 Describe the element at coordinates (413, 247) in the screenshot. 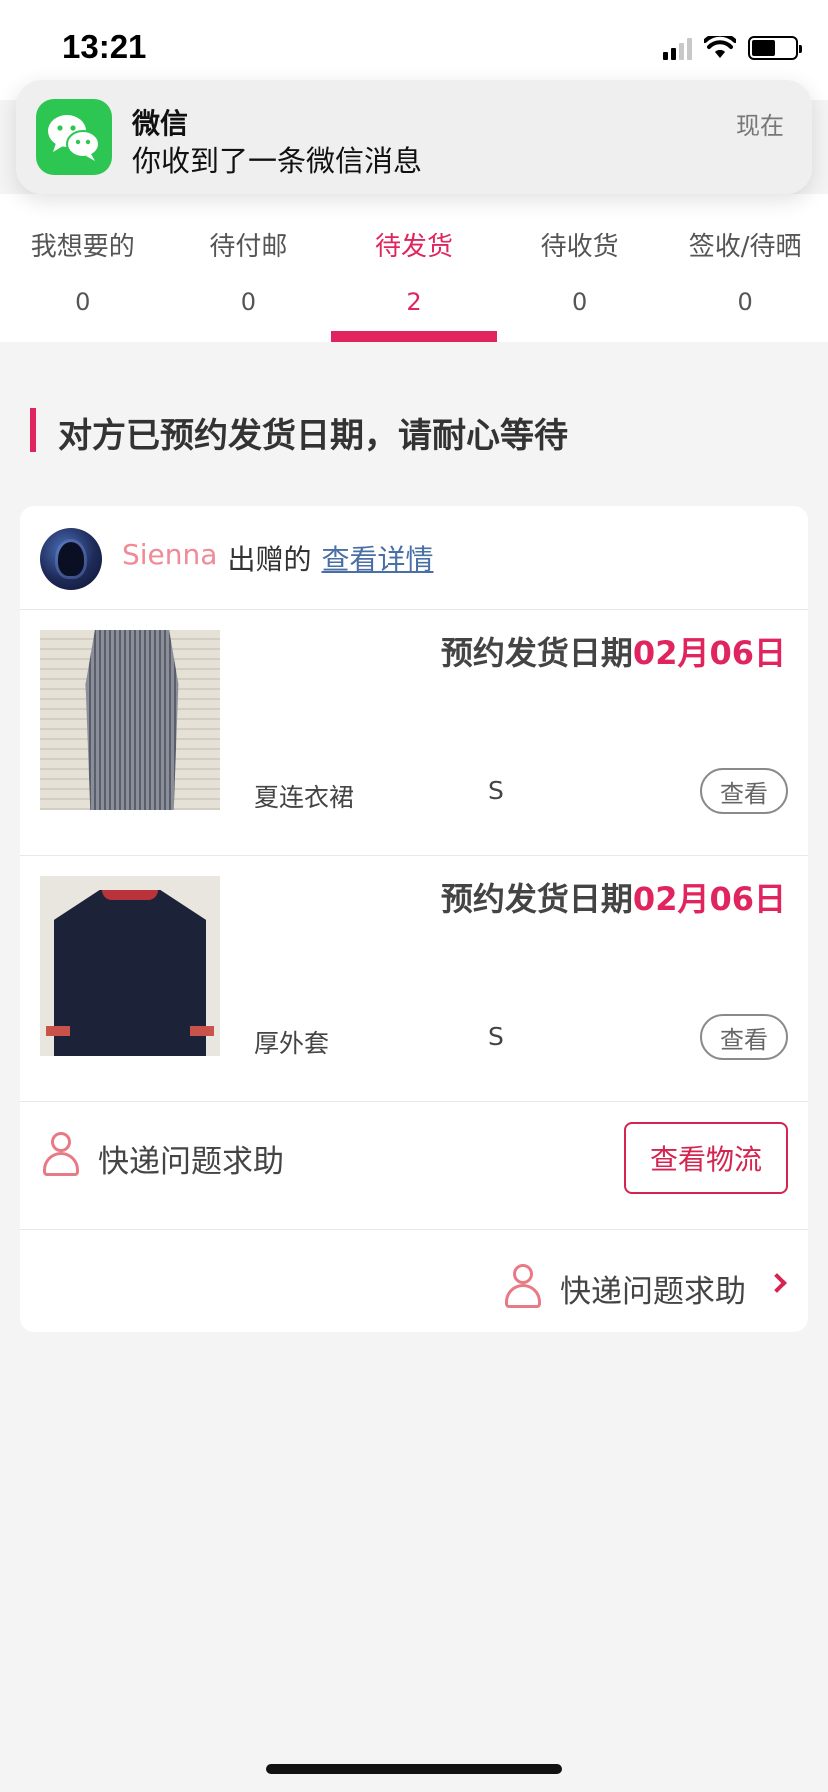

I see `tab-label: 待发货` at that location.